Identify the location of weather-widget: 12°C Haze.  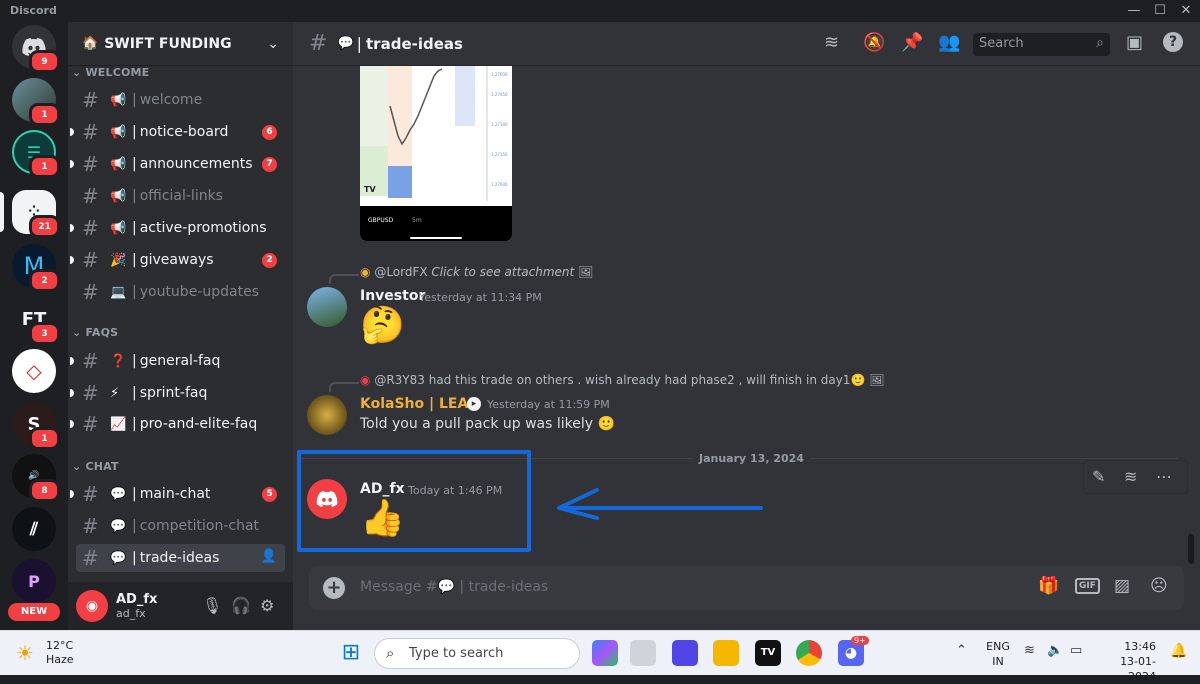
(60, 653).